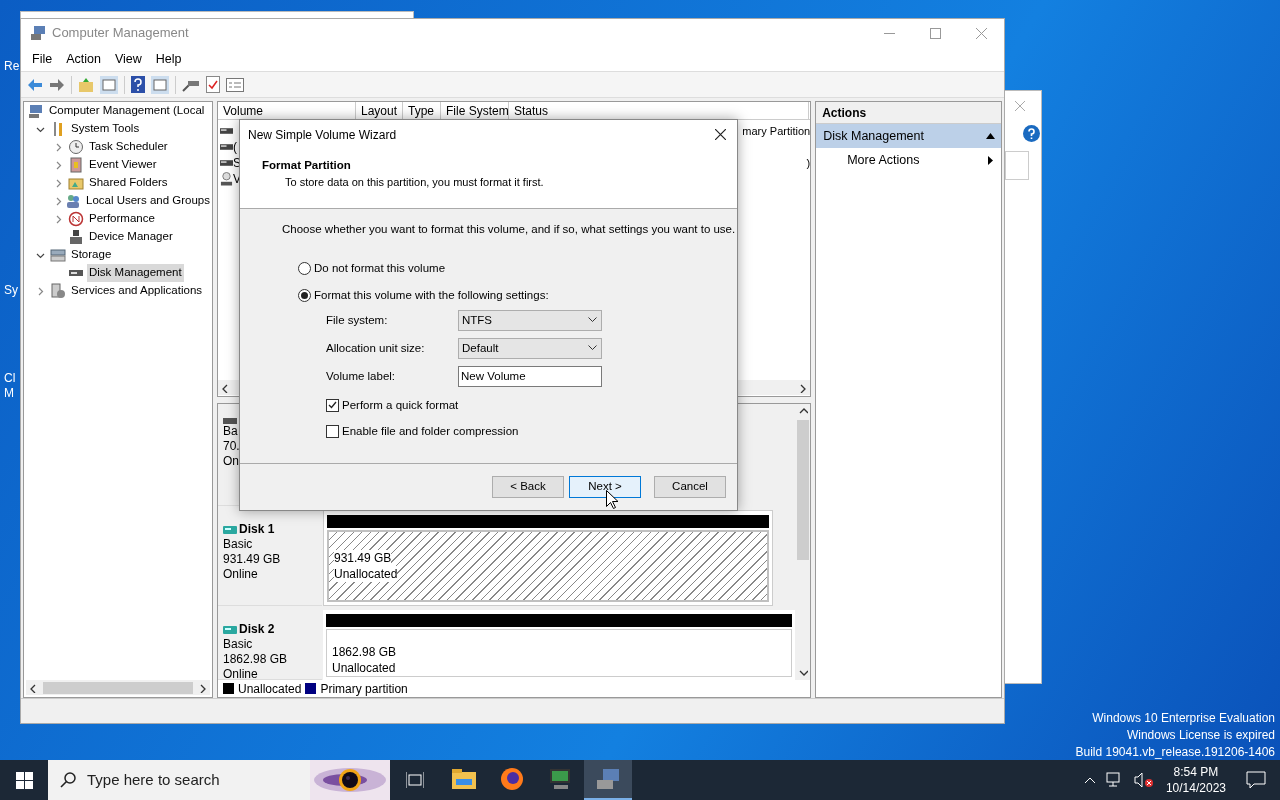 Image resolution: width=1280 pixels, height=800 pixels. Describe the element at coordinates (363, 558) in the screenshot. I see `partition-size: 931.49 GB` at that location.